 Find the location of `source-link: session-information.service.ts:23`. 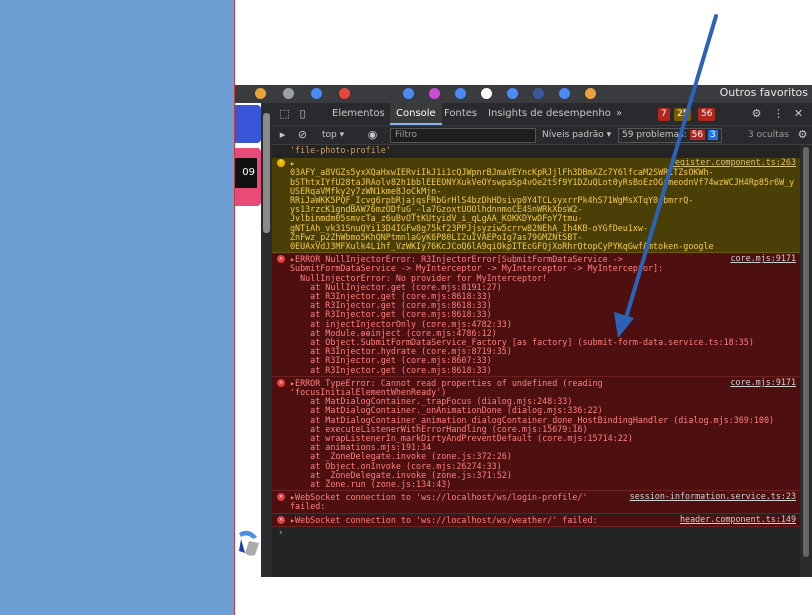

source-link: session-information.service.ts:23 is located at coordinates (713, 496).